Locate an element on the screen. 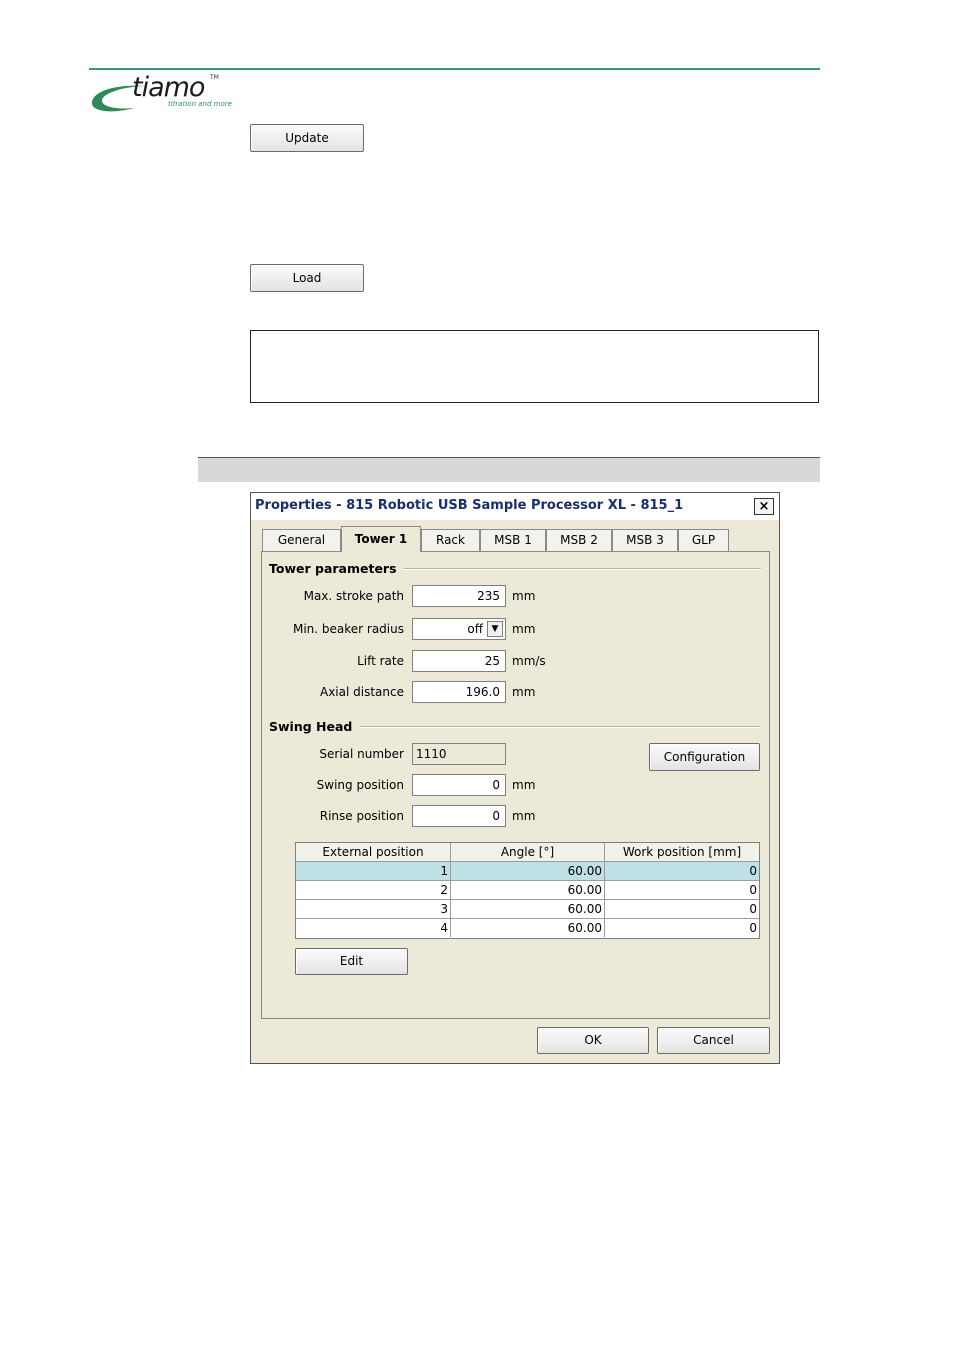 The height and width of the screenshot is (1350, 954). min-beaker-label: Min. beaker radius is located at coordinates (348, 629).